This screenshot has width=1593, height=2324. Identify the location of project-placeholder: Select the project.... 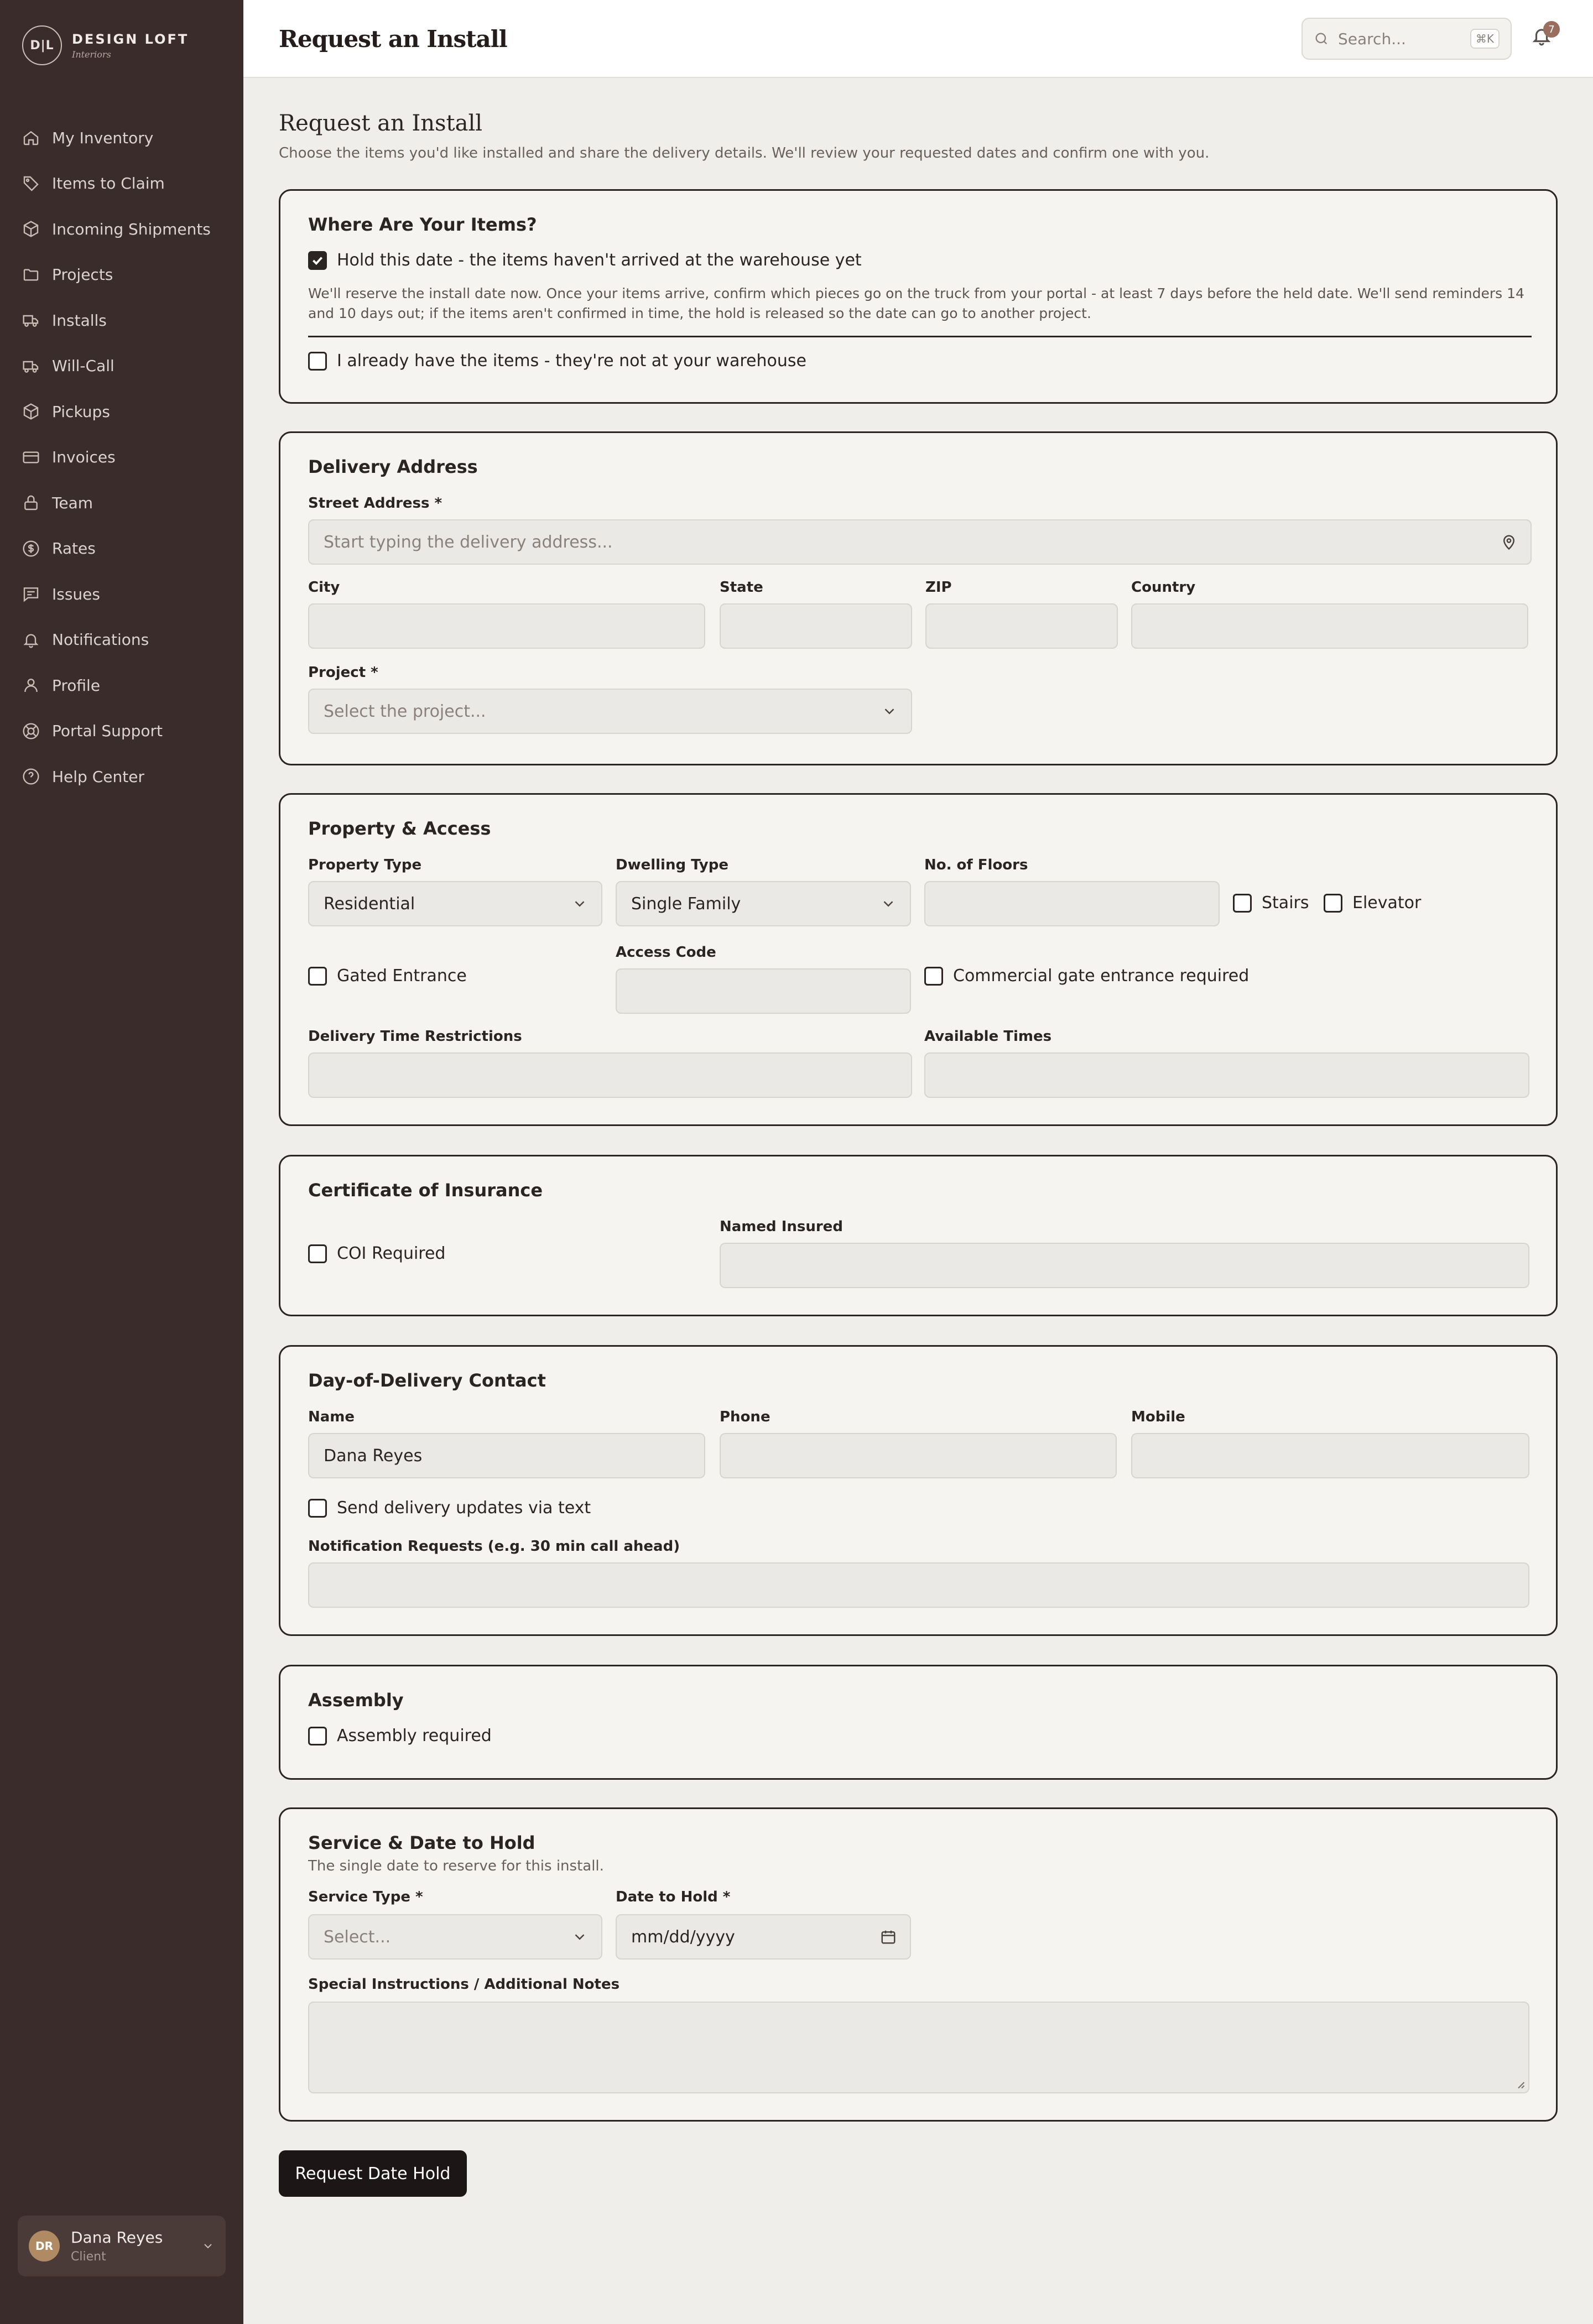
(405, 711).